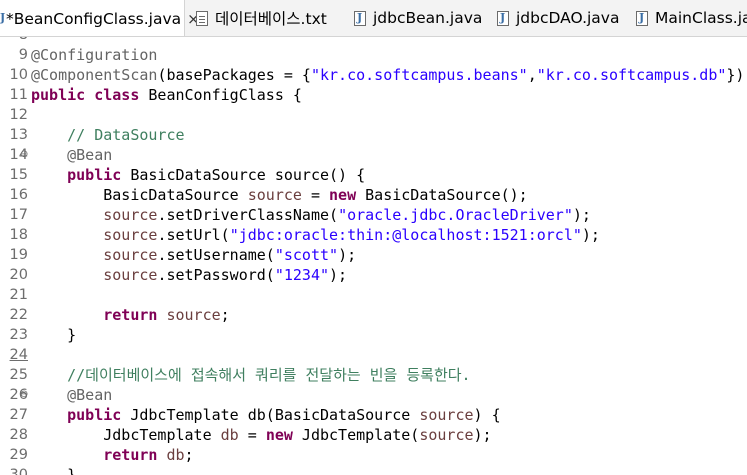 This screenshot has height=475, width=747. Describe the element at coordinates (130, 315) in the screenshot. I see `code-text: return source;` at that location.